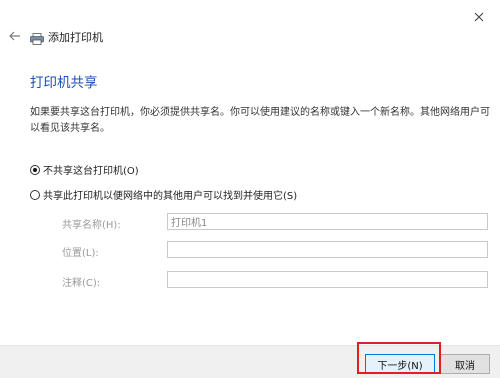 The height and width of the screenshot is (378, 500). What do you see at coordinates (465, 364) in the screenshot?
I see `cancel-button: 取消` at bounding box center [465, 364].